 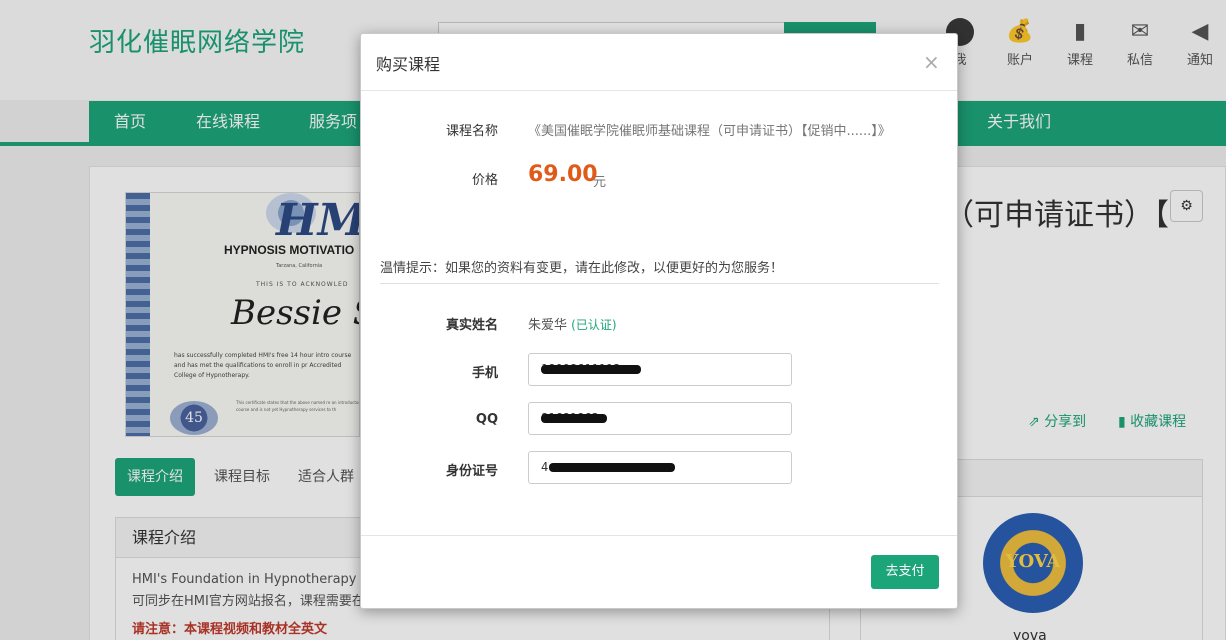 What do you see at coordinates (563, 174) in the screenshot?
I see `price-value: 69.00` at bounding box center [563, 174].